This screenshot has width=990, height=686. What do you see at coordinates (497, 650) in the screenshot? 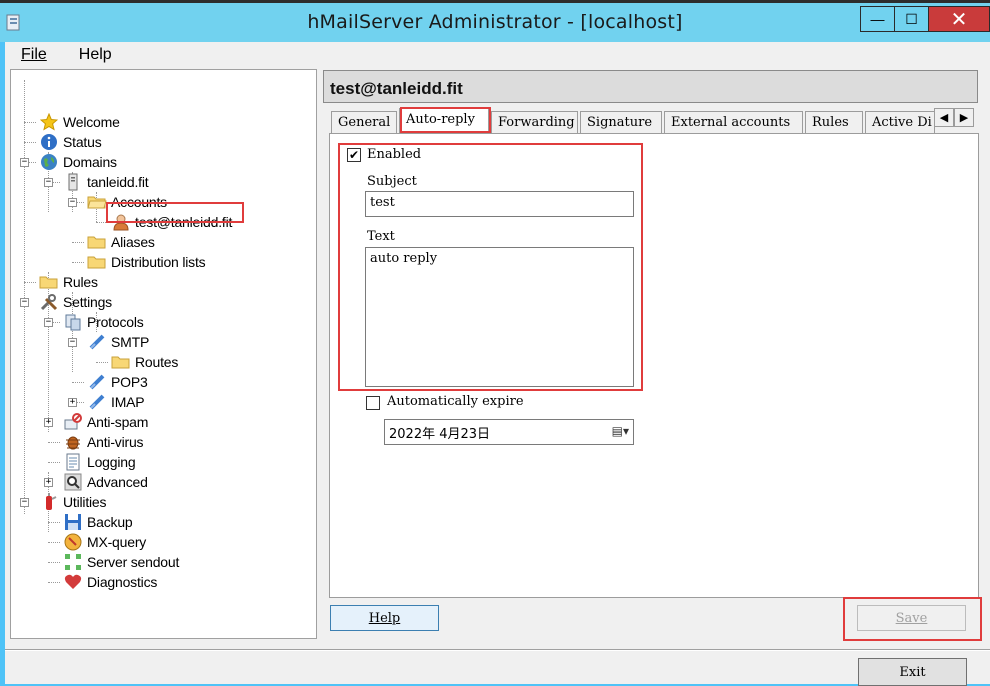
I see `separator` at bounding box center [497, 650].